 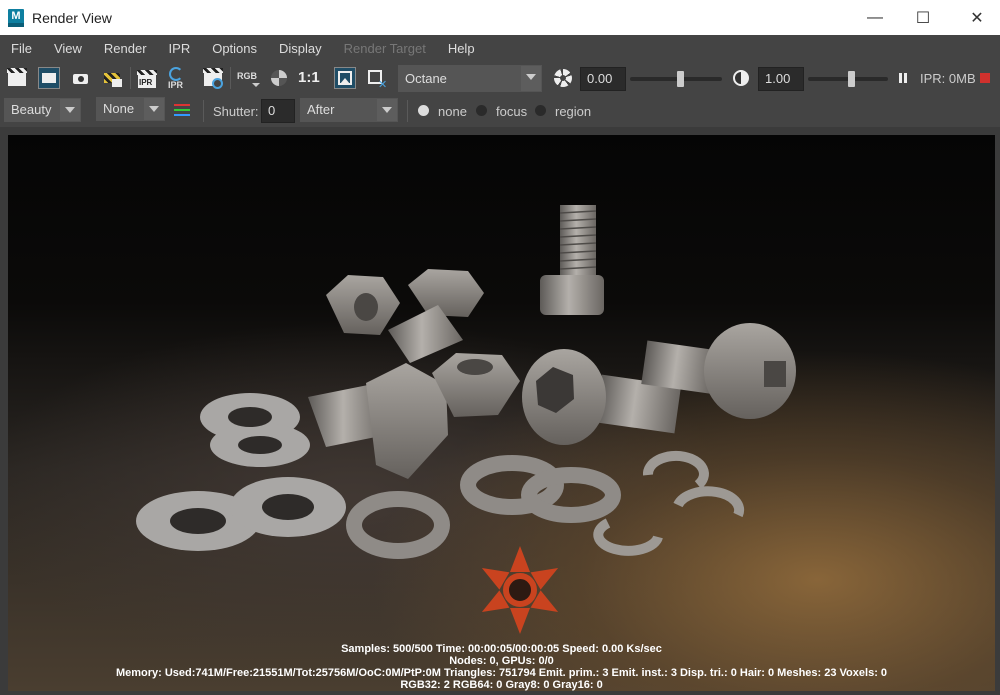 I want to click on e-clips, so click(x=669, y=503).